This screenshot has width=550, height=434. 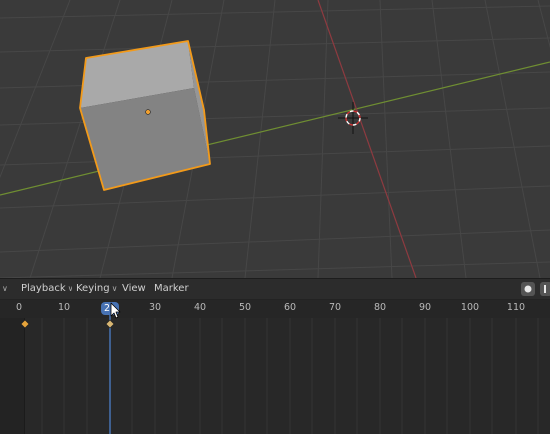 I want to click on view-menu: View, so click(x=134, y=289).